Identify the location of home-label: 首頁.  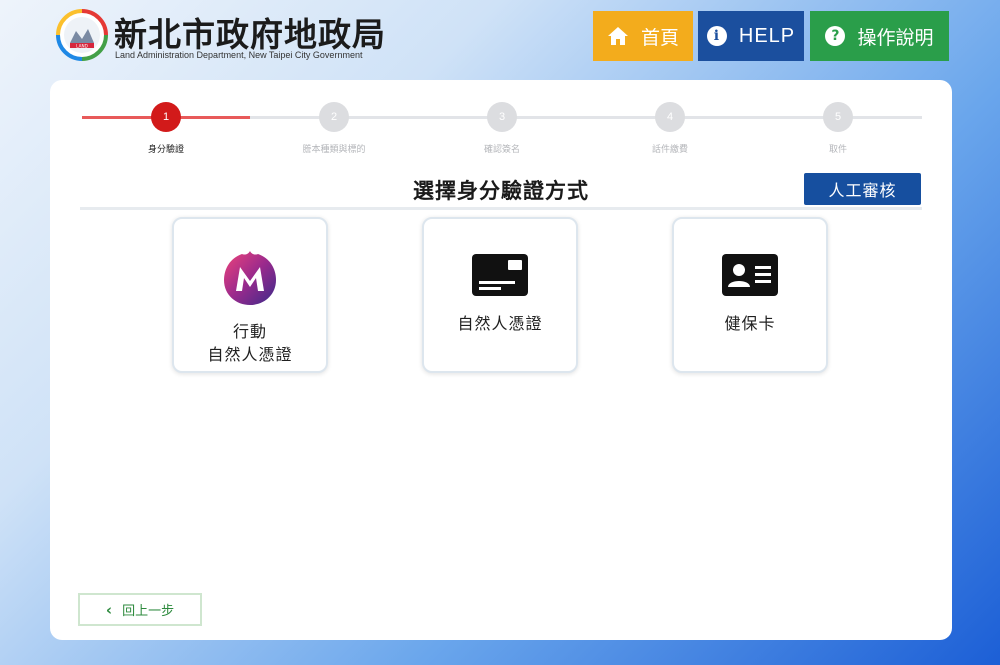
(659, 37).